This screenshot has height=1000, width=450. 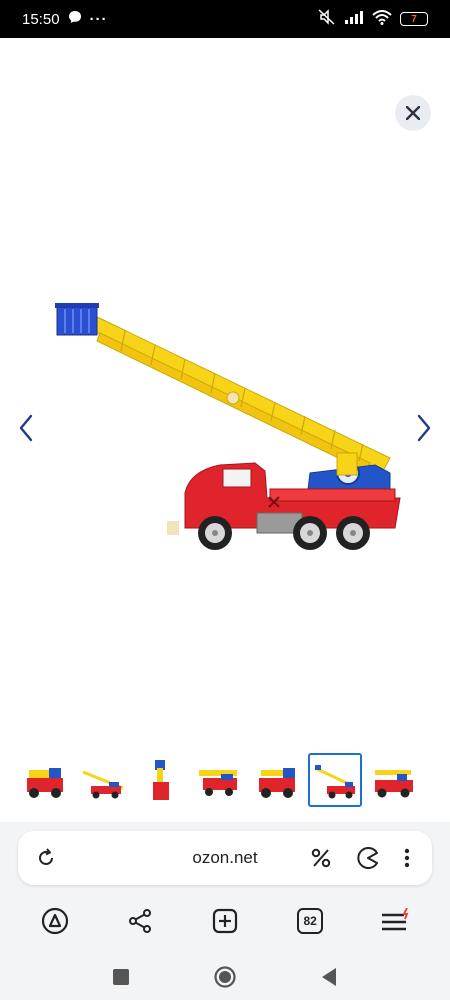 I want to click on chevron-right-icon, so click(x=424, y=428).